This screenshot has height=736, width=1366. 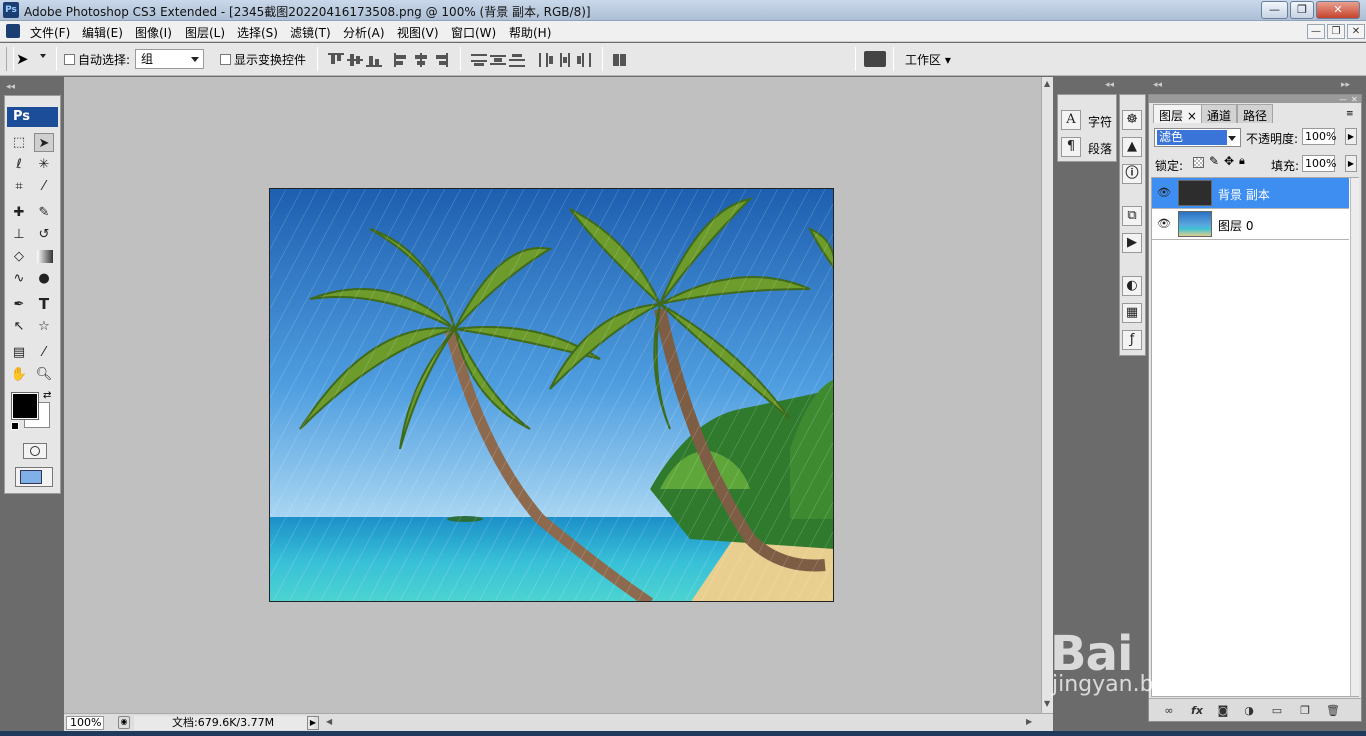 What do you see at coordinates (19, 212) in the screenshot?
I see `healing-brush-tool-icon: ✚` at bounding box center [19, 212].